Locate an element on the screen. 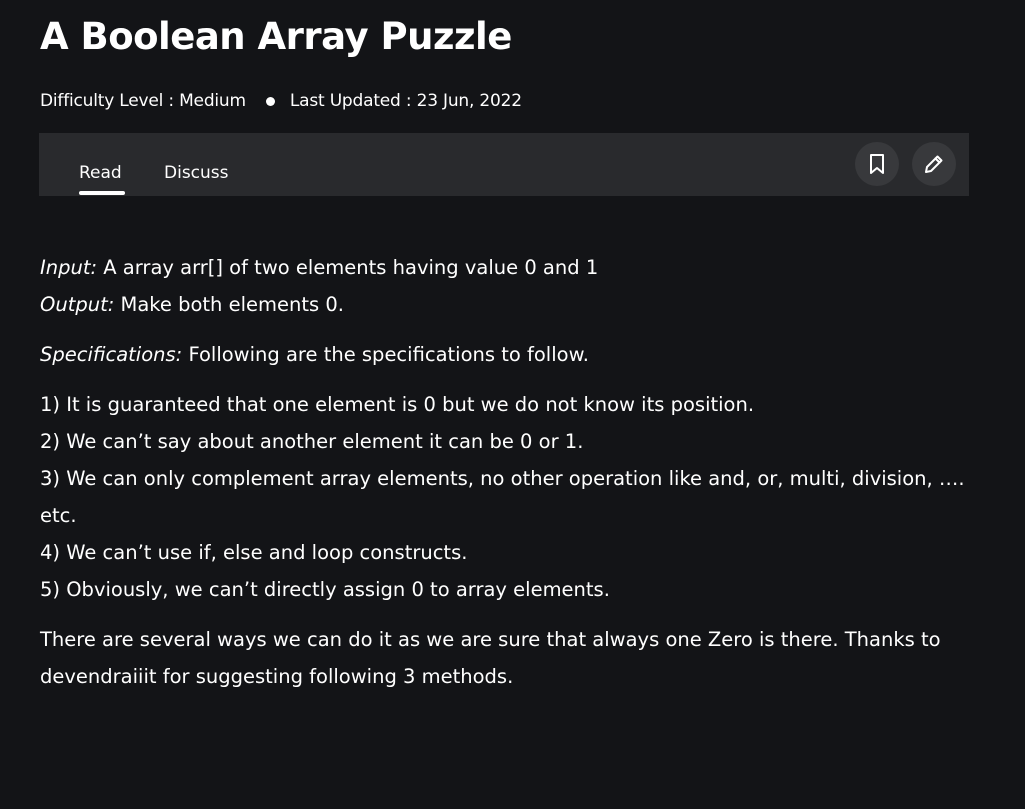 The image size is (1025, 809). bookmark-button is located at coordinates (877, 164).